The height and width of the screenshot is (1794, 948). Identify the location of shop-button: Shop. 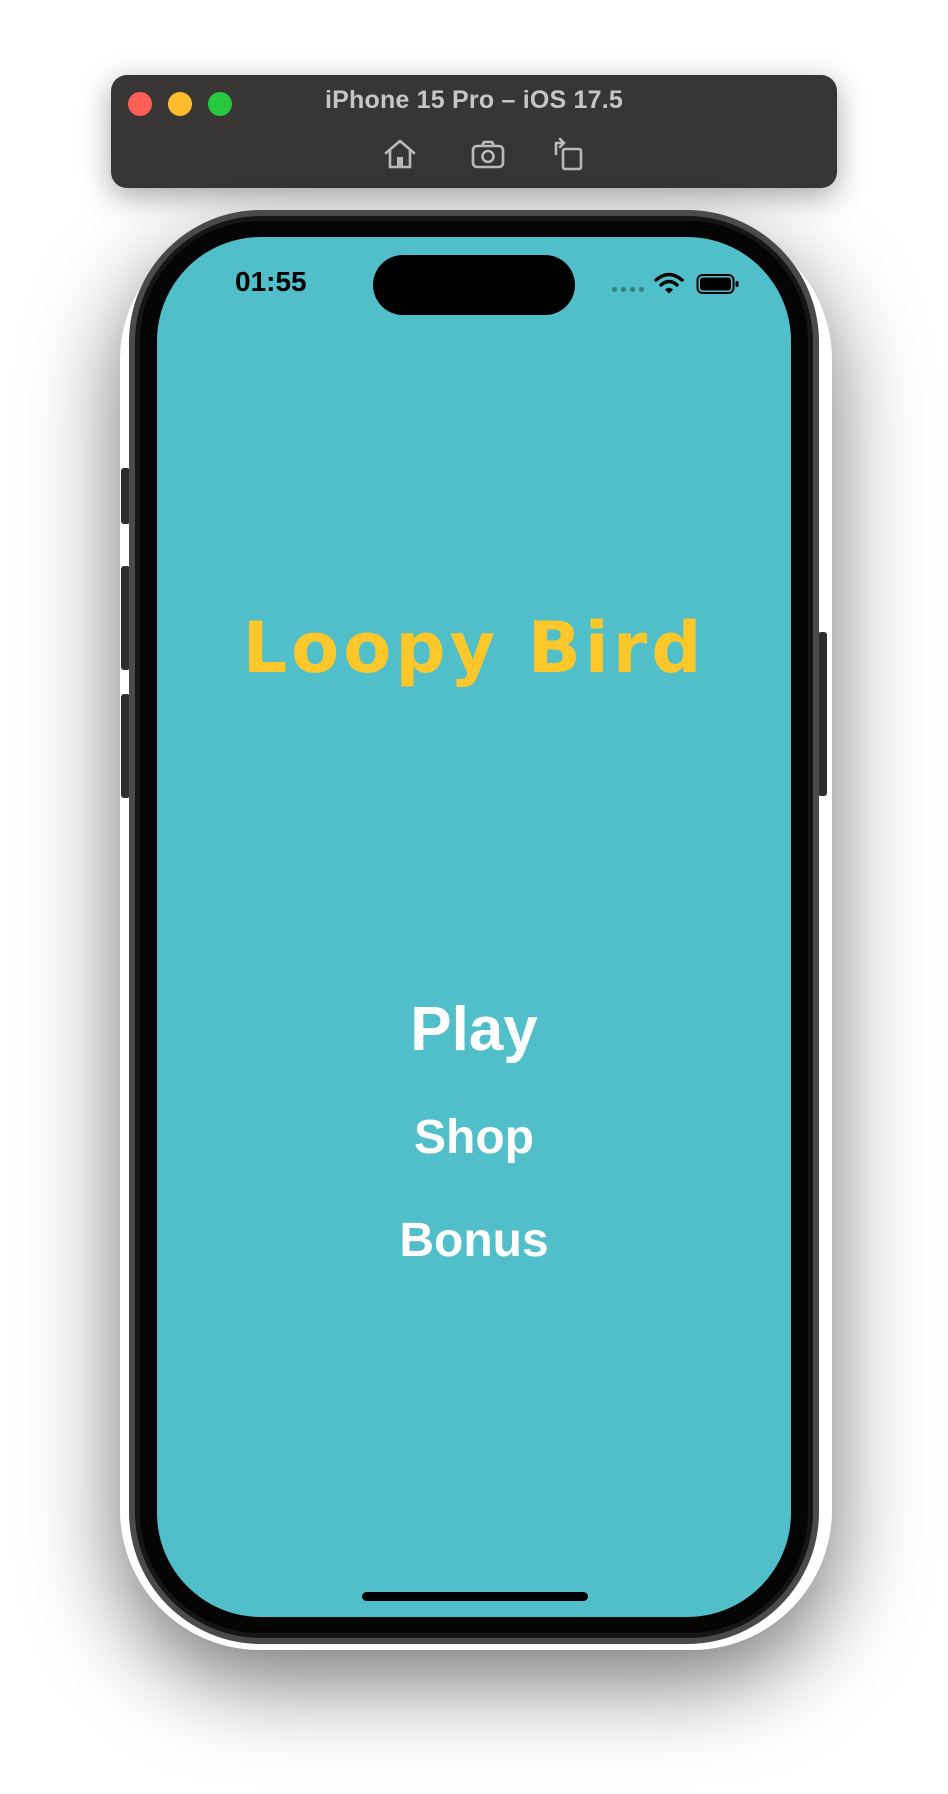
(474, 1137).